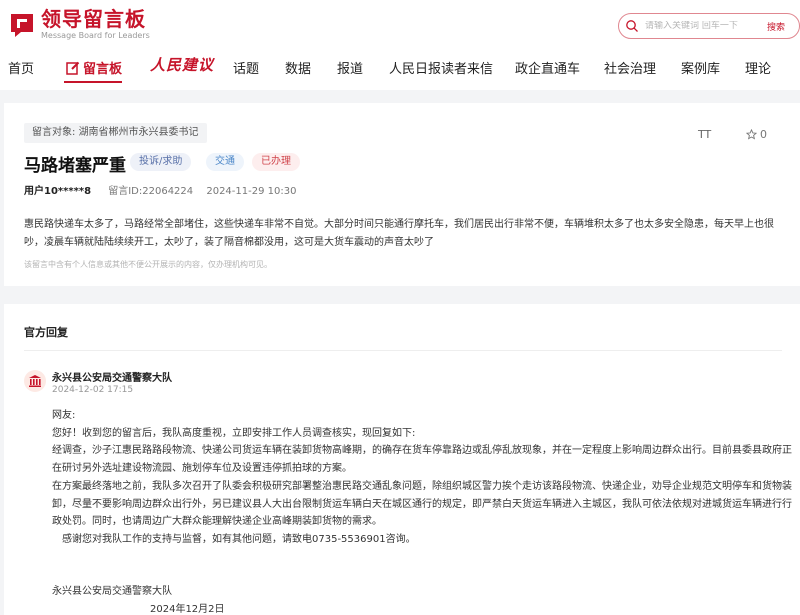 The image size is (800, 615). What do you see at coordinates (441, 67) in the screenshot?
I see `nav-item-reader-letters: 人民日报读者来信` at bounding box center [441, 67].